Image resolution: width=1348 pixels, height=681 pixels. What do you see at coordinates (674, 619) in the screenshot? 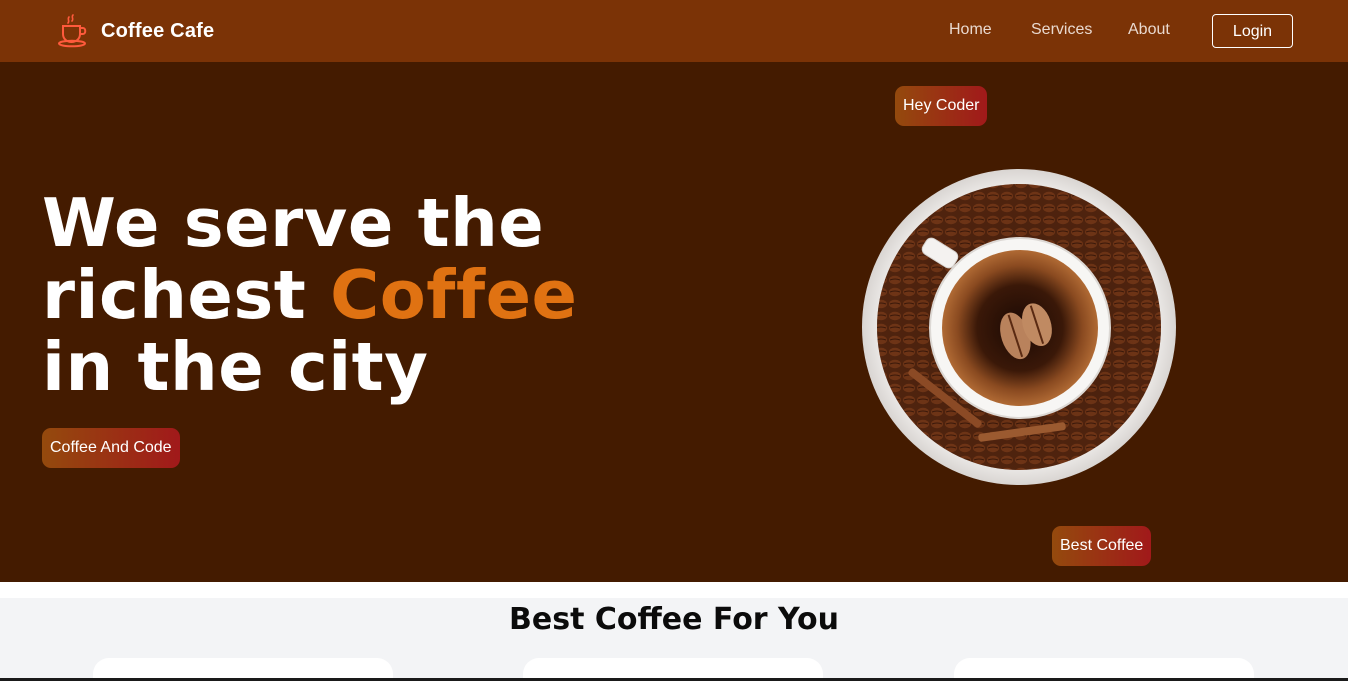
I see `section-title: Best Coffee For You` at bounding box center [674, 619].